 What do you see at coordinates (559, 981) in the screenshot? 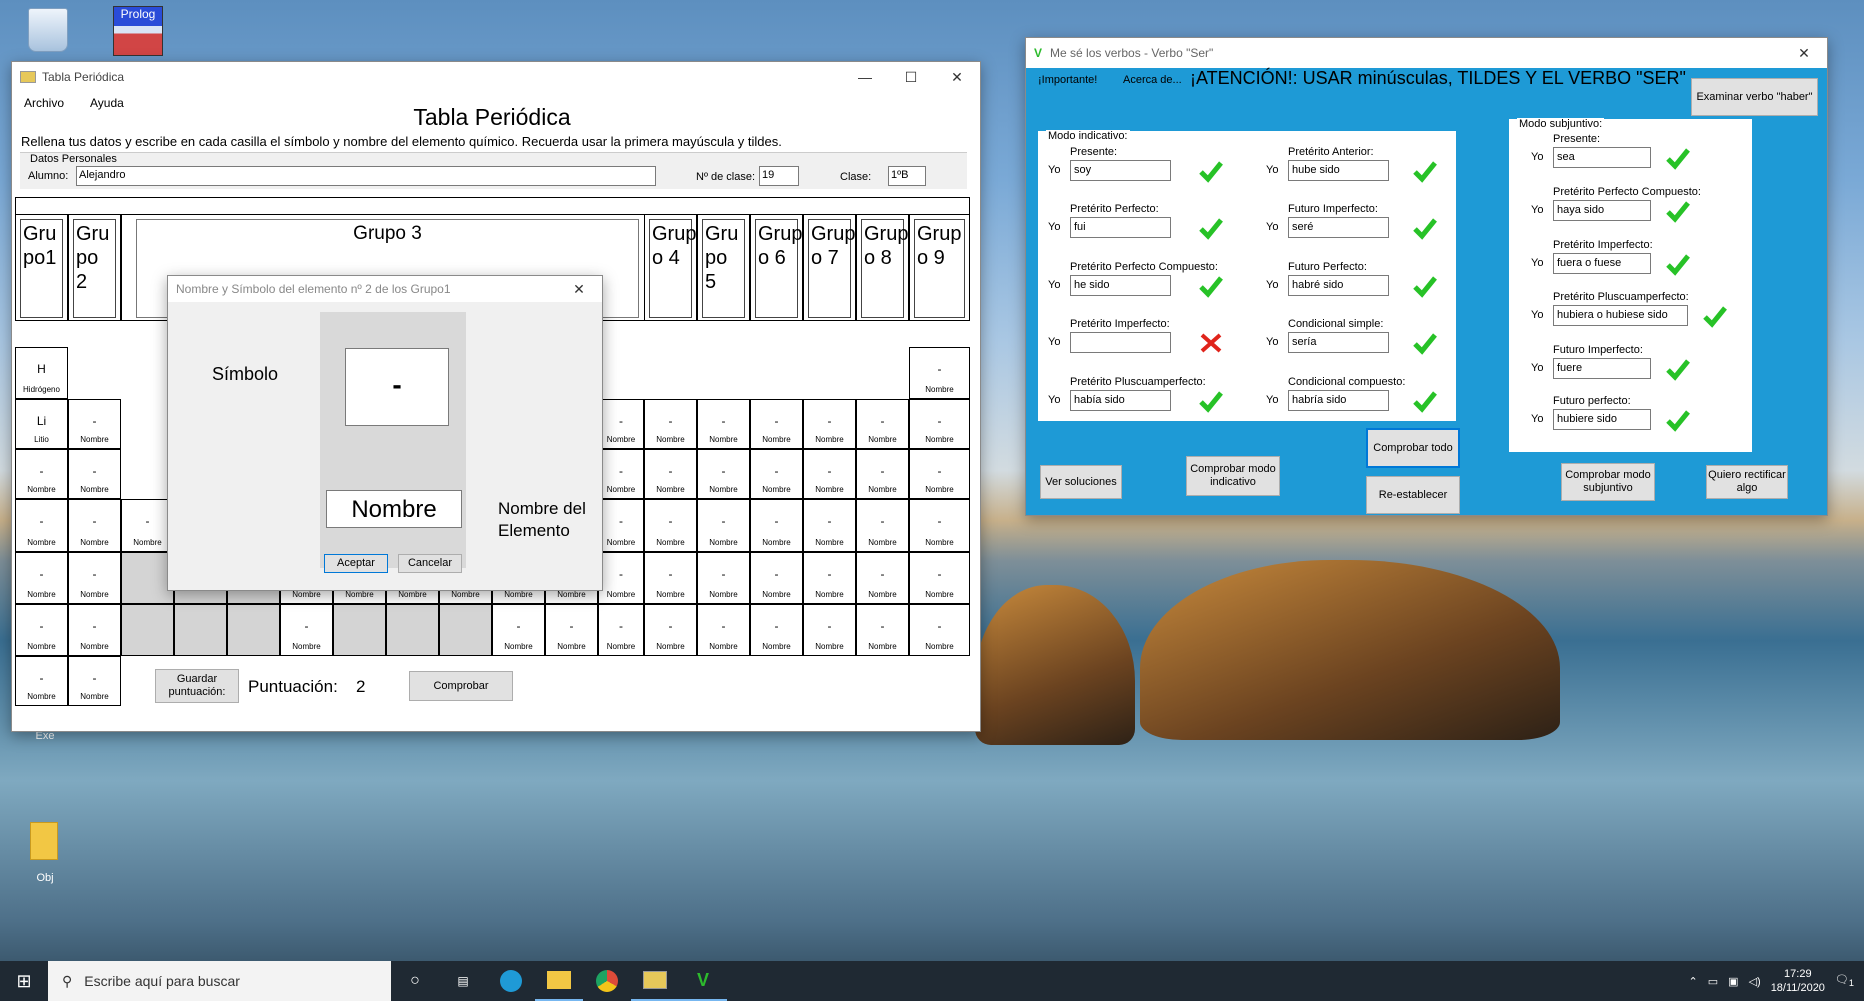
I see `file-explorer-icon` at bounding box center [559, 981].